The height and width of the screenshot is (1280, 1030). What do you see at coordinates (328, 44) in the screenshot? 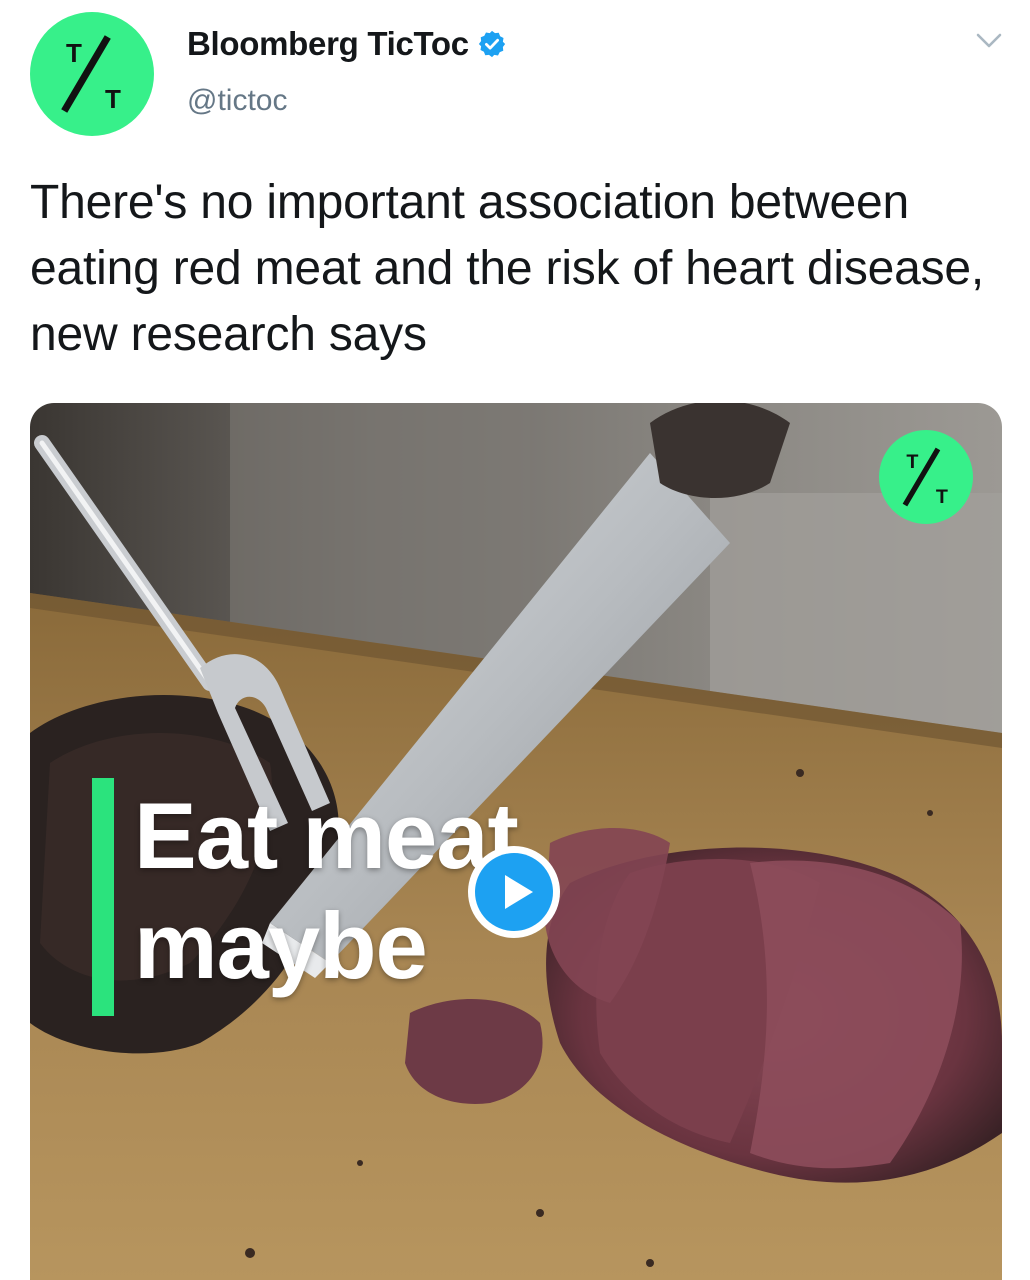
I see `author-display-name: Bloomberg TicToc` at bounding box center [328, 44].